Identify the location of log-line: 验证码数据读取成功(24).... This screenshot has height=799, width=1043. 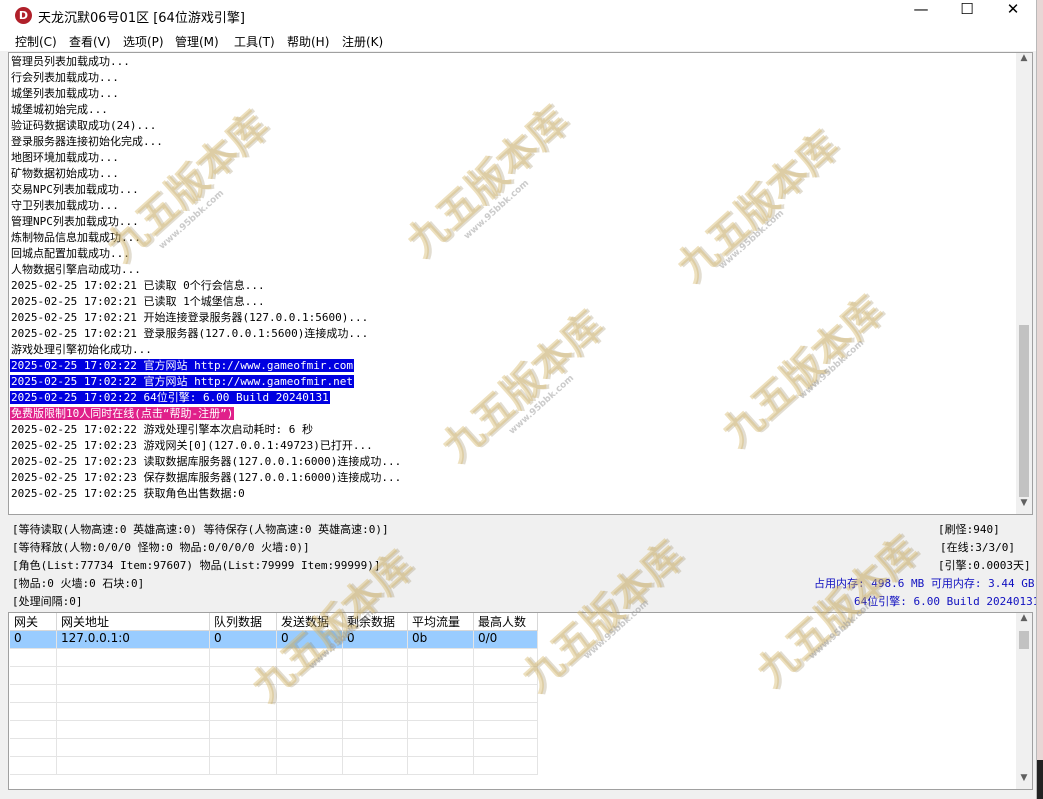
(512, 125).